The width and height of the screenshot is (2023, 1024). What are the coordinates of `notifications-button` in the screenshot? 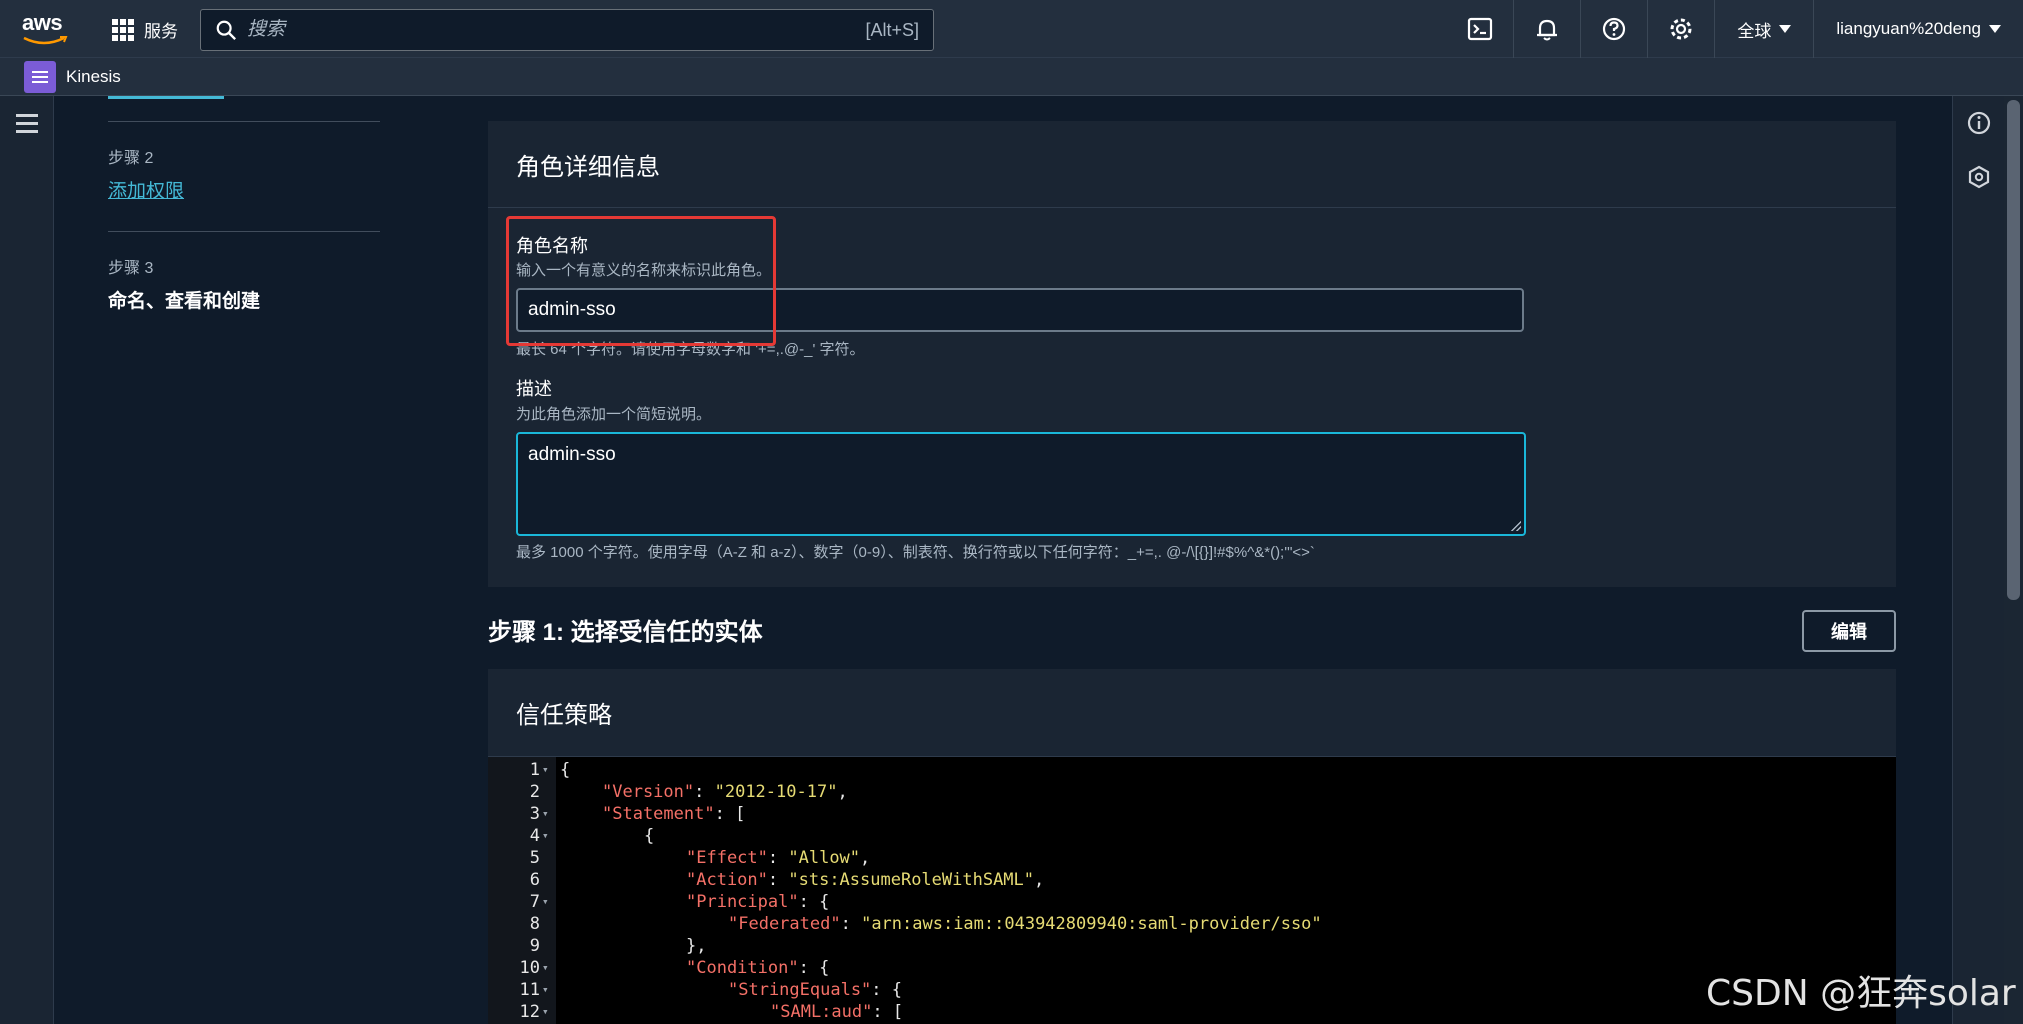 It's located at (1546, 29).